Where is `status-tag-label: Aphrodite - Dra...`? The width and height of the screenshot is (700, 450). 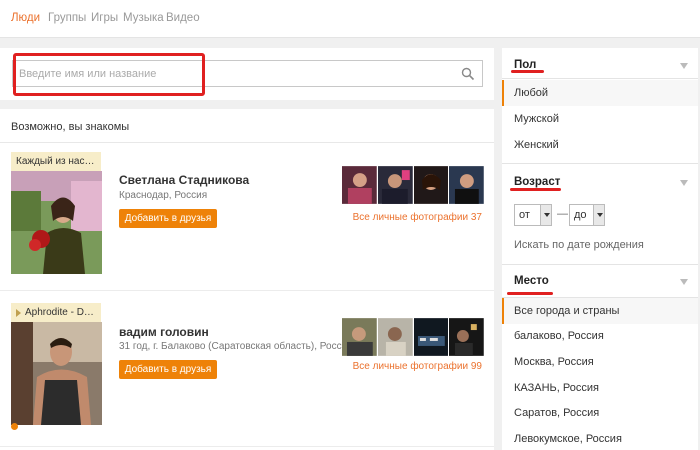 status-tag-label: Aphrodite - Dra... is located at coordinates (63, 312).